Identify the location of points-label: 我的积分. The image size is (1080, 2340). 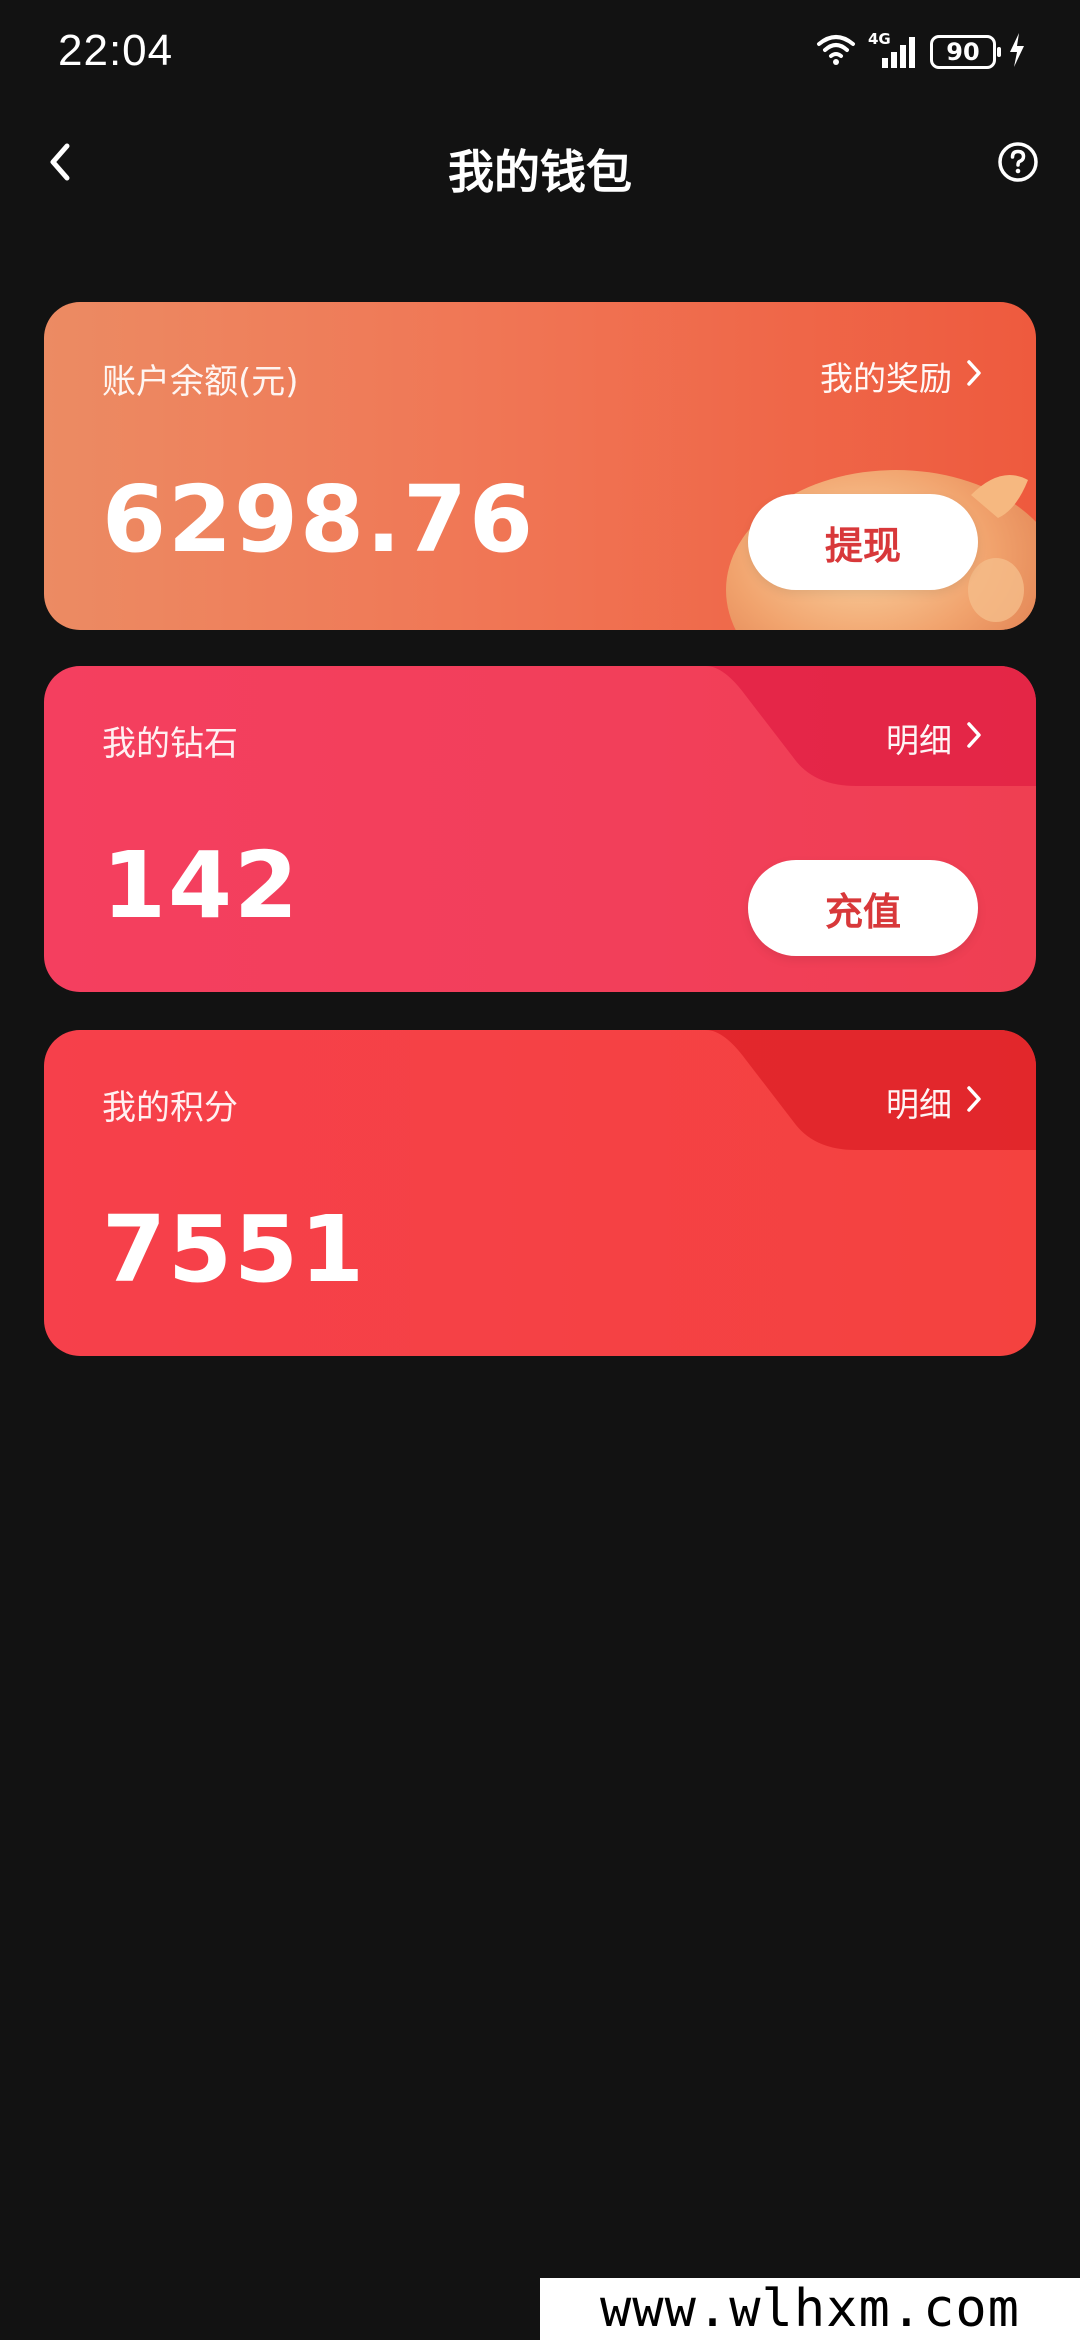
(170, 1108).